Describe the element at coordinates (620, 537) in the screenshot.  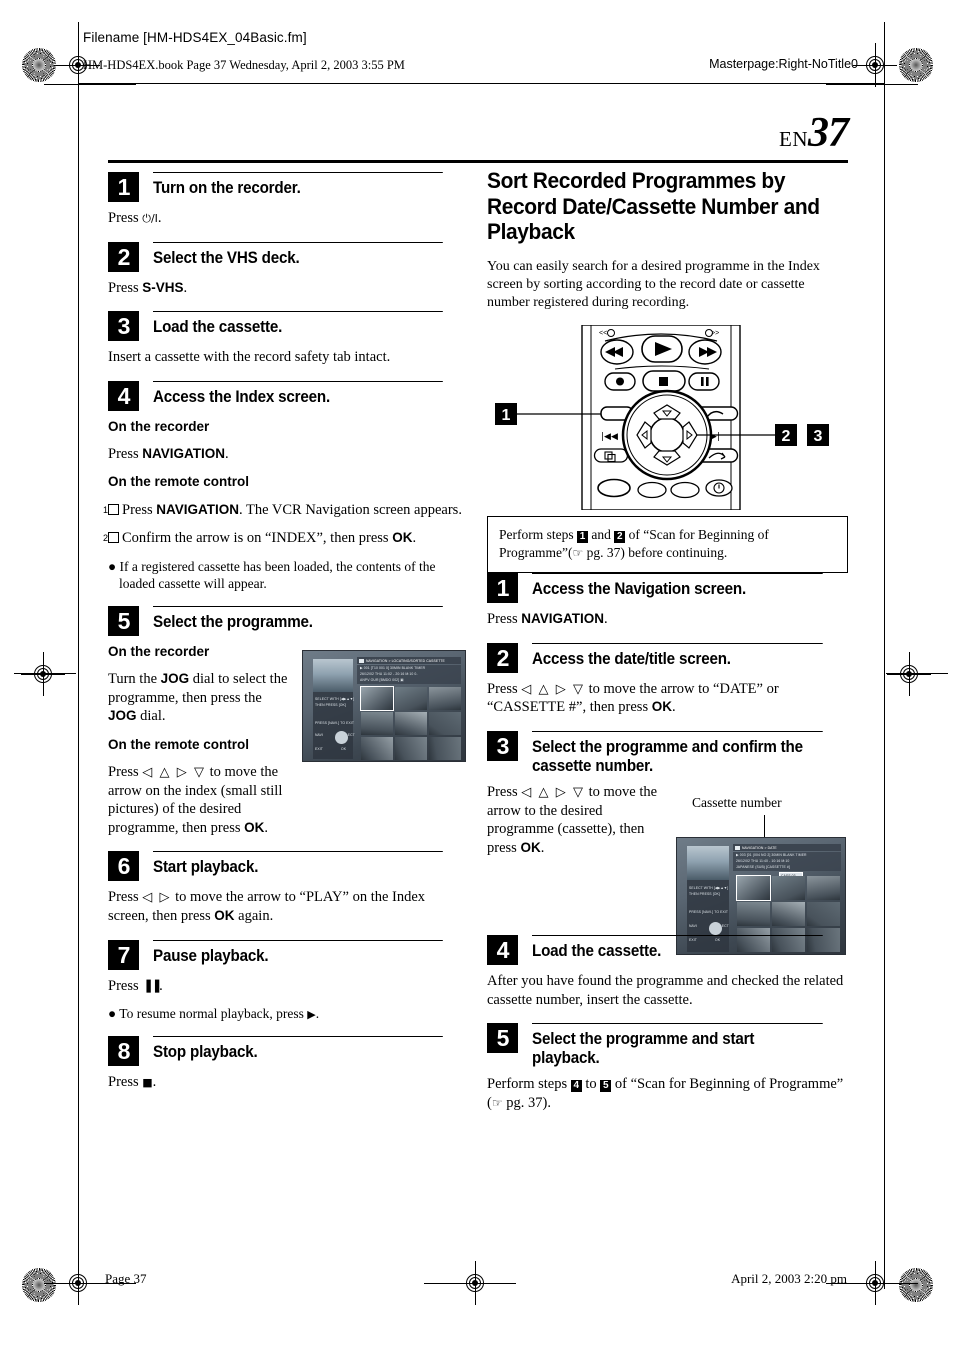
I see `inline-step-number: 2` at that location.